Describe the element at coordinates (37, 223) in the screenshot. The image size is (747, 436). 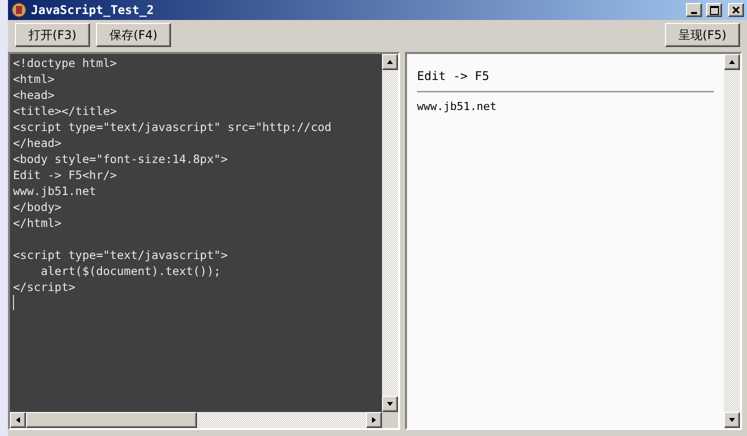
I see `code-line: </html>` at that location.